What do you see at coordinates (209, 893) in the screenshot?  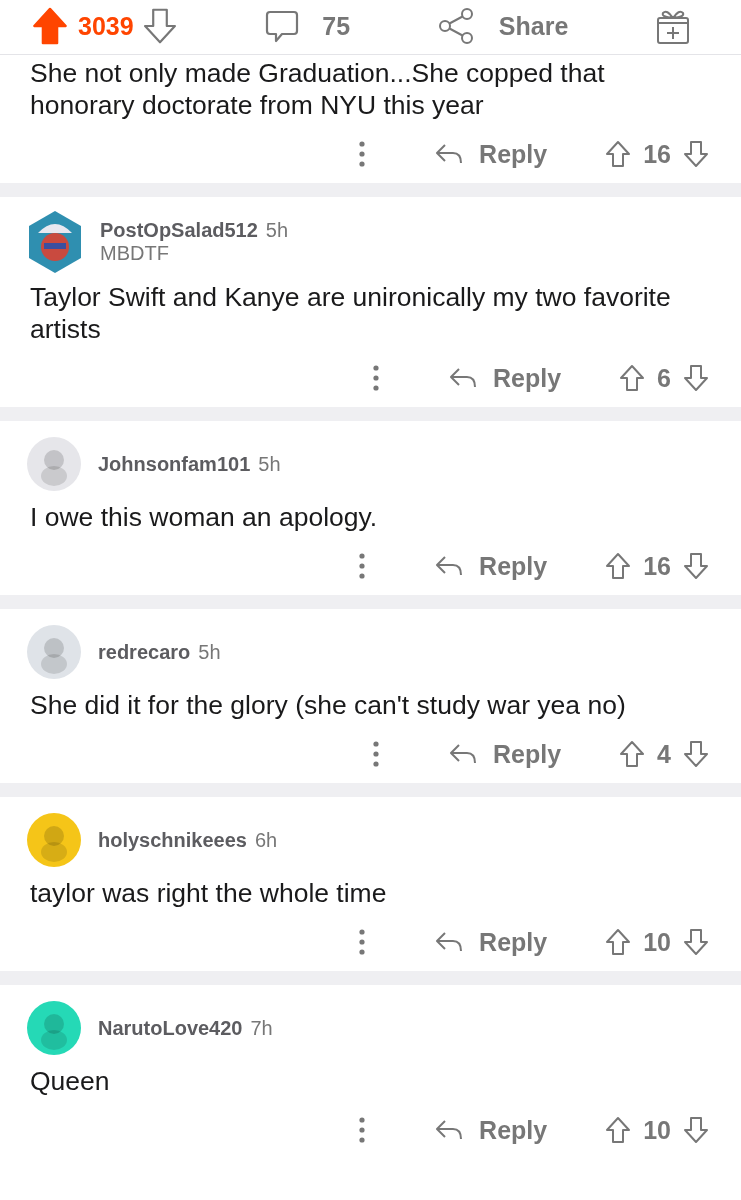 I see `comment-text: taylor was right the whole time` at bounding box center [209, 893].